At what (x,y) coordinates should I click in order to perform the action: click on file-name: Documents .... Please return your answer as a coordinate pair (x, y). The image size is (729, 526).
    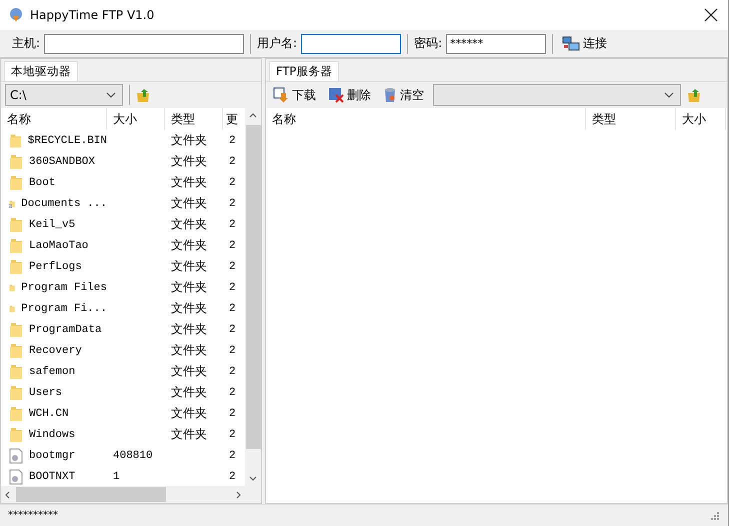
    Looking at the image, I should click on (64, 204).